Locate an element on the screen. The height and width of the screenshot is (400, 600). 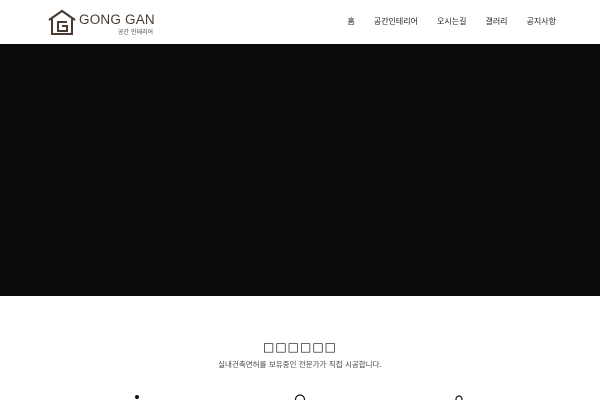
main-nav: 홈 공간인테리어 오시는길 갤러리 공지사항 is located at coordinates (451, 21).